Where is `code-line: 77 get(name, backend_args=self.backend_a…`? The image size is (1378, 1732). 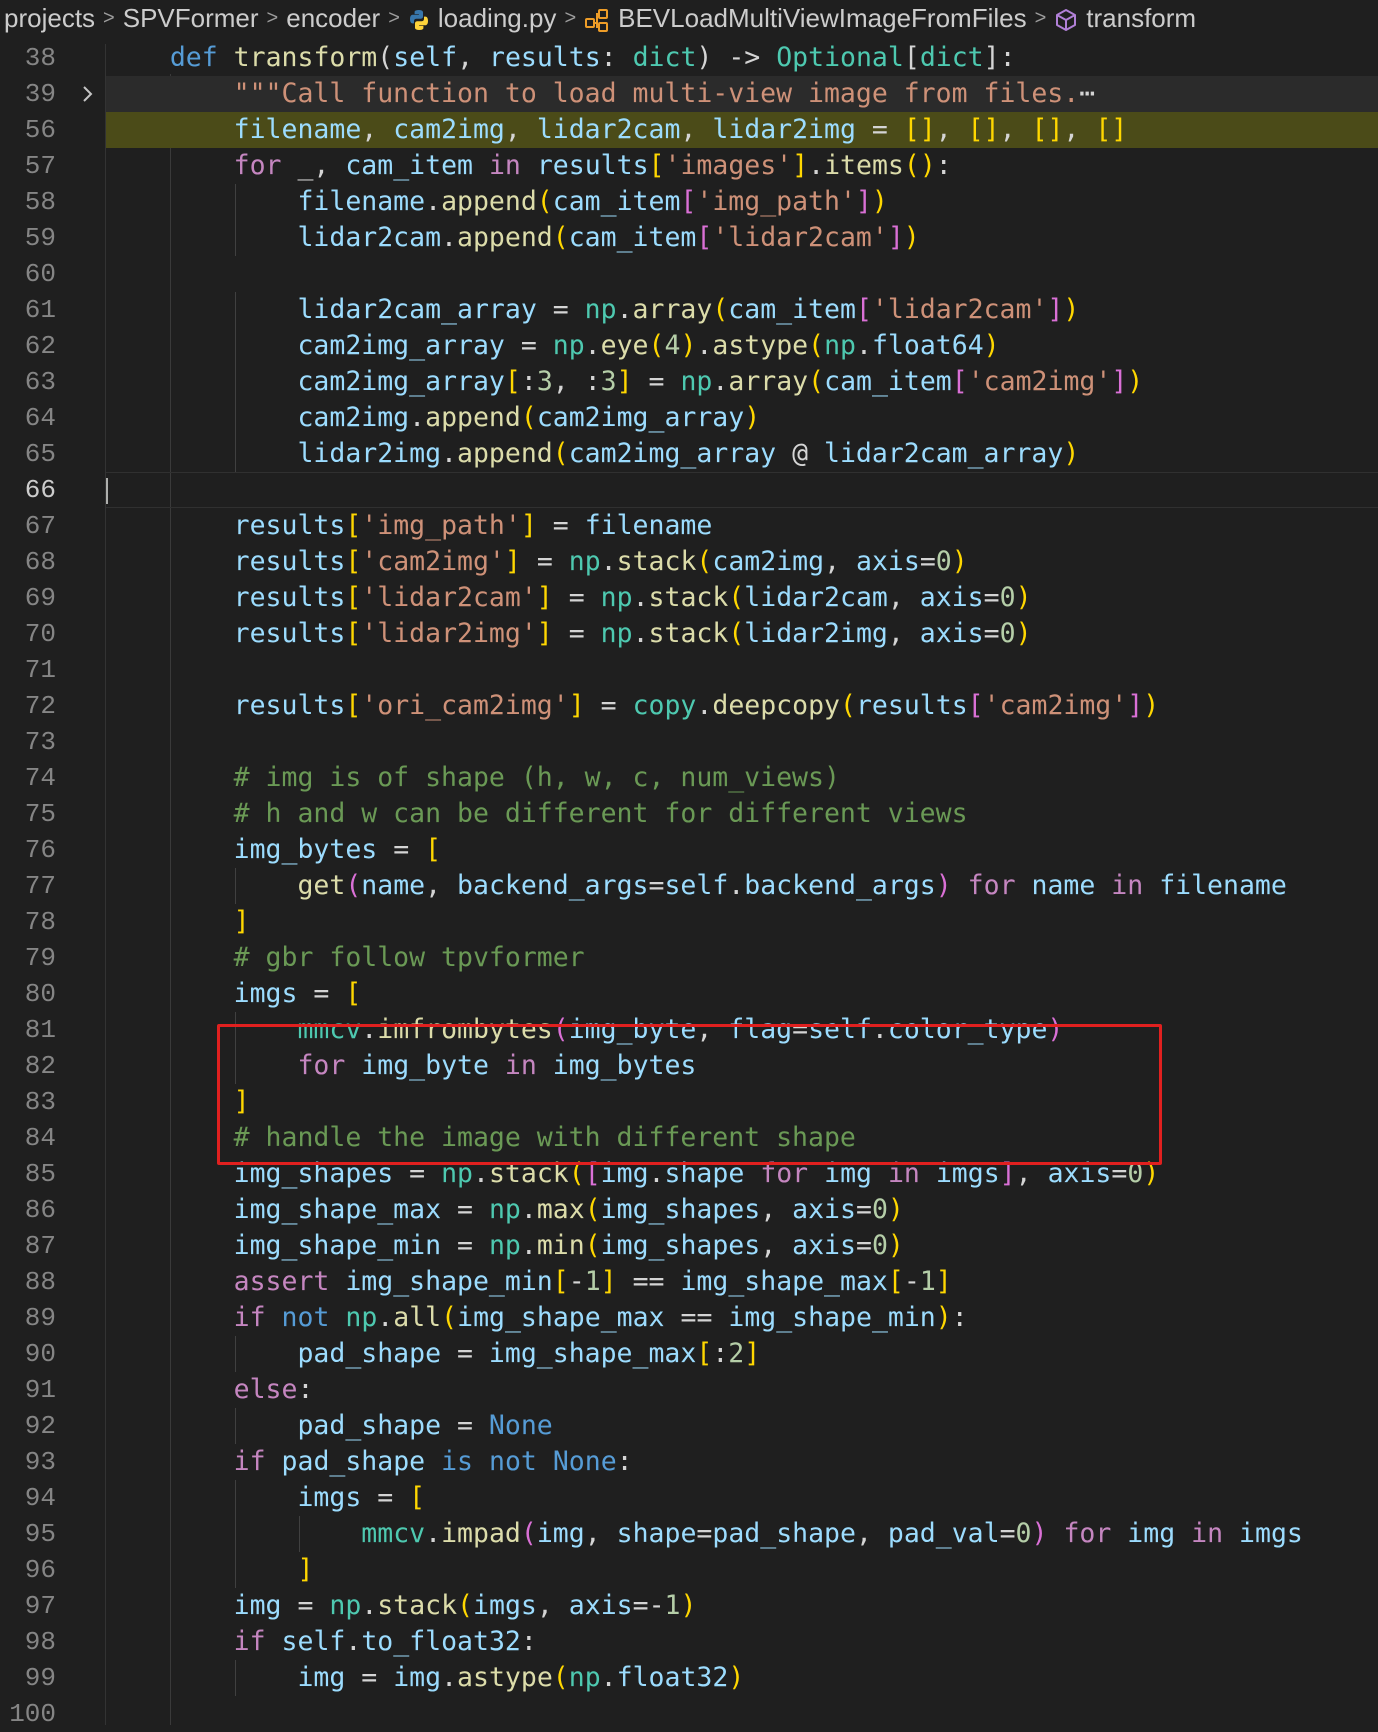 code-line: 77 get(name, backend_args=self.backend_a… is located at coordinates (689, 886).